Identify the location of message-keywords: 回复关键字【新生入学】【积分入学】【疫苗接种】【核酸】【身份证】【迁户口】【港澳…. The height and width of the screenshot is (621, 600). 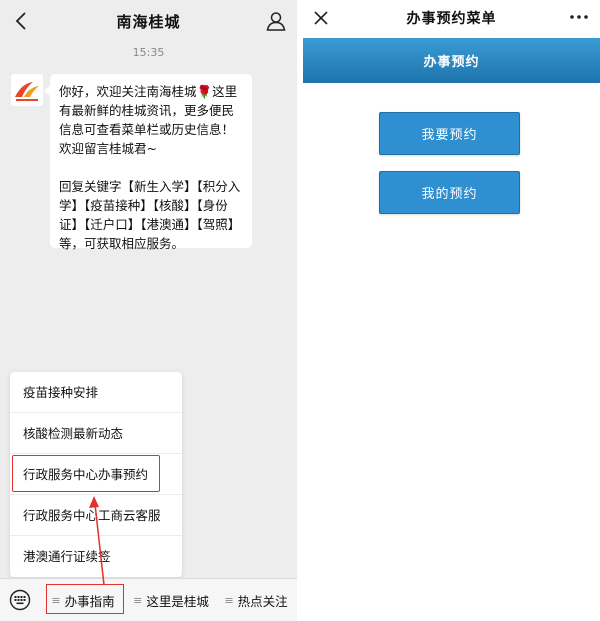
(150, 215).